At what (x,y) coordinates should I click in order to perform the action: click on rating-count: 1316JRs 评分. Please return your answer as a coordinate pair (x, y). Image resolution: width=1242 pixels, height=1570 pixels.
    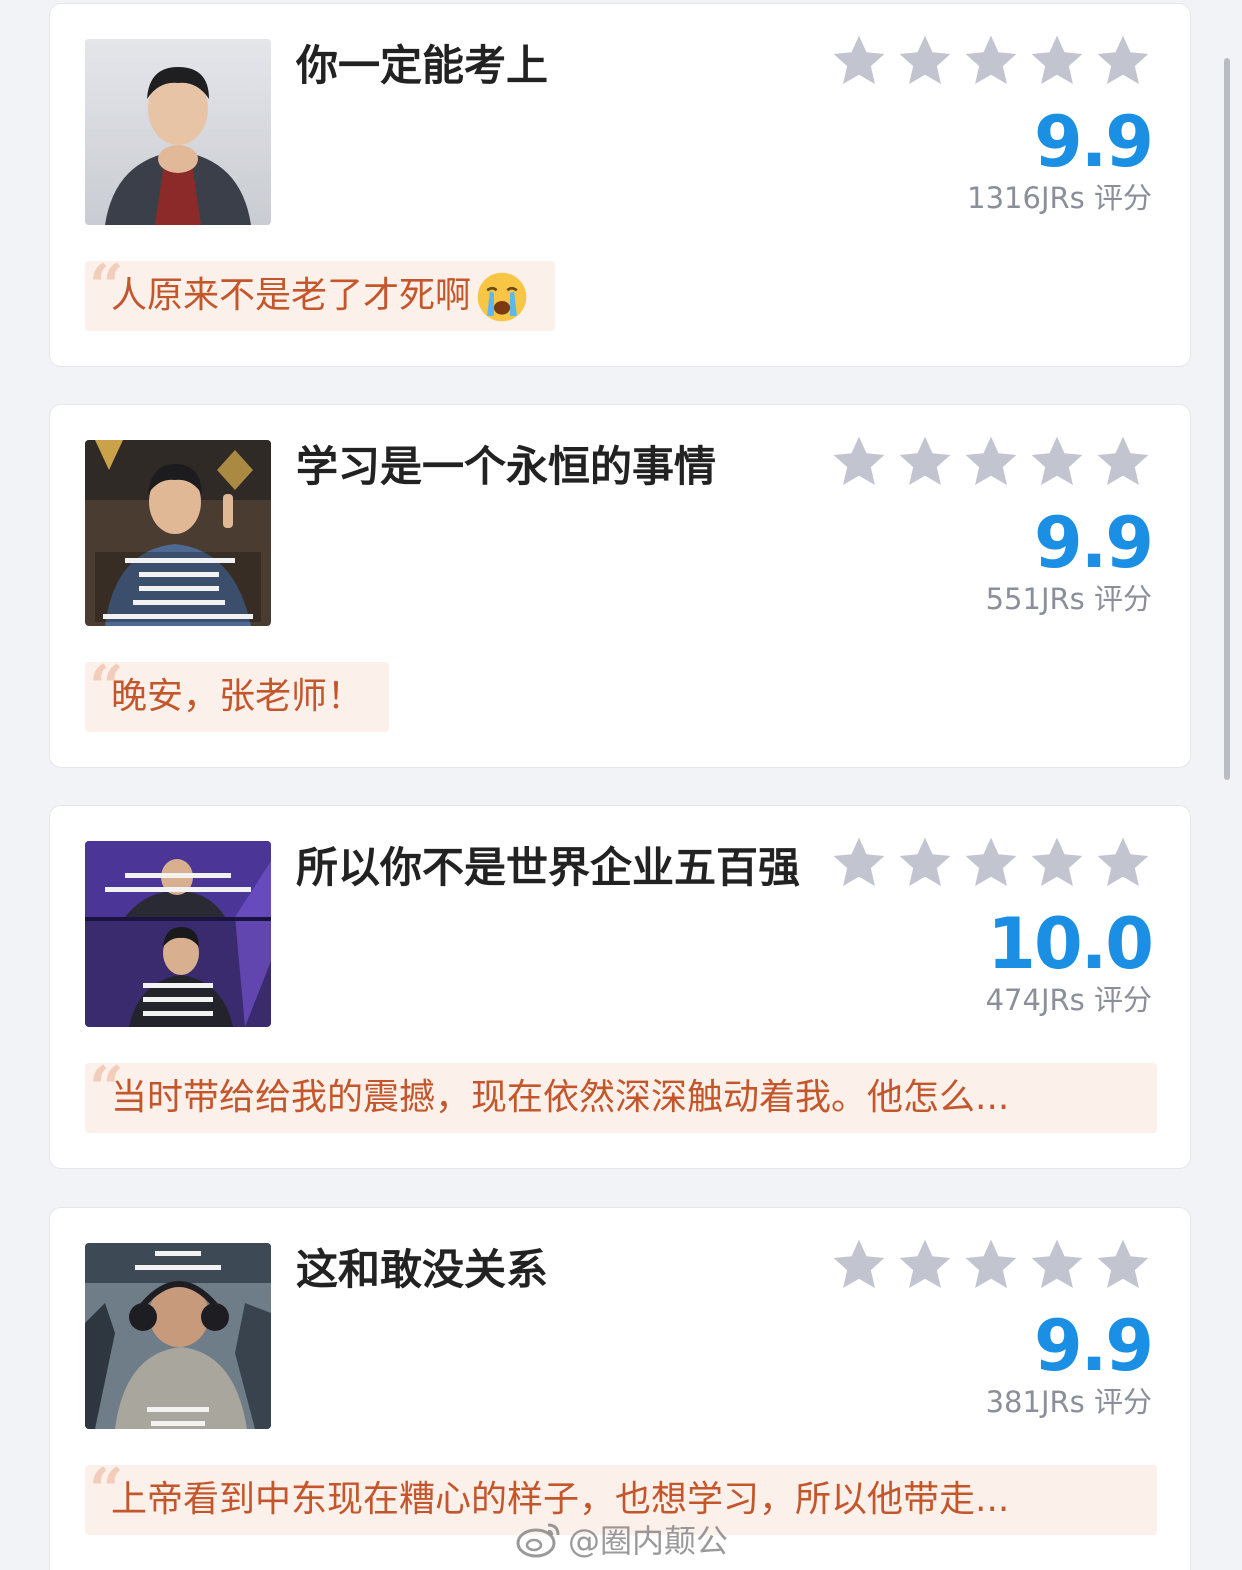
    Looking at the image, I should click on (1059, 198).